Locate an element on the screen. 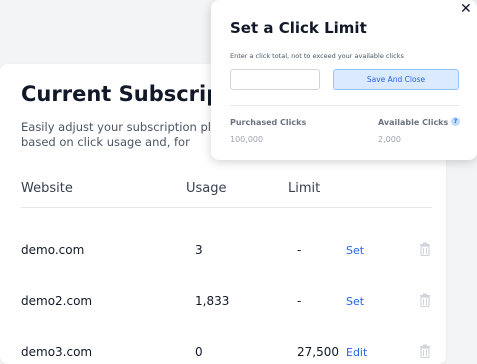 The image size is (477, 364). info-icon: ? is located at coordinates (455, 121).